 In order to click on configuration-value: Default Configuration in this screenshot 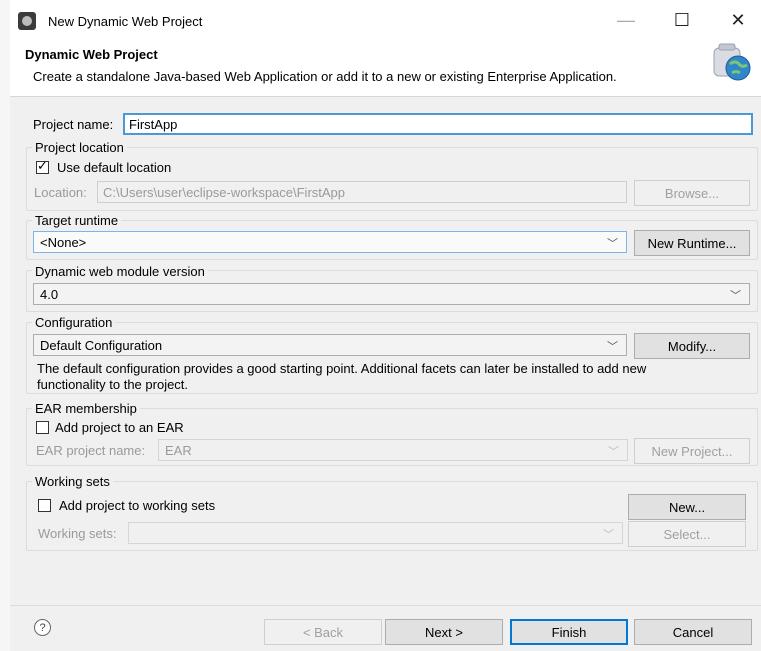, I will do `click(101, 345)`.